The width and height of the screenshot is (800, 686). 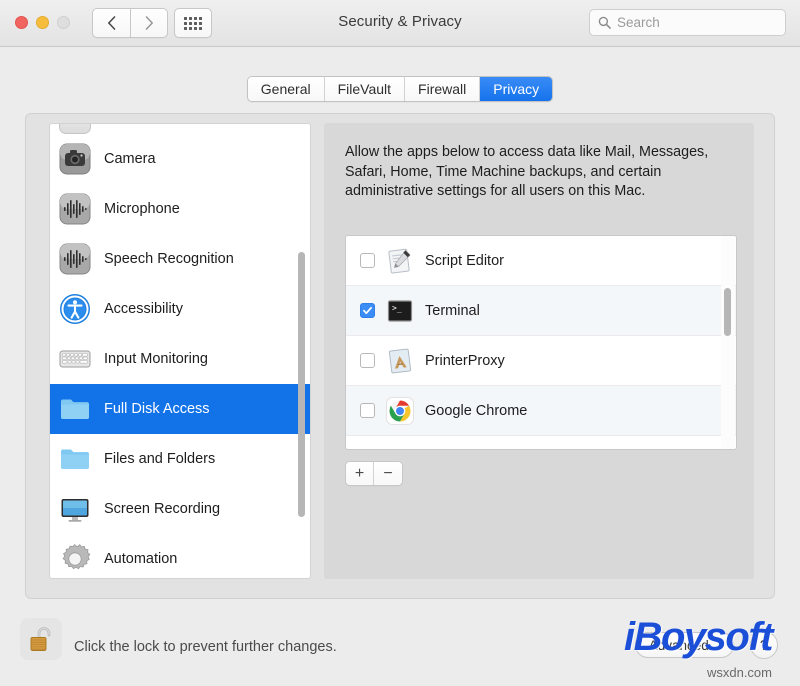 I want to click on script-editor-icon, so click(x=400, y=261).